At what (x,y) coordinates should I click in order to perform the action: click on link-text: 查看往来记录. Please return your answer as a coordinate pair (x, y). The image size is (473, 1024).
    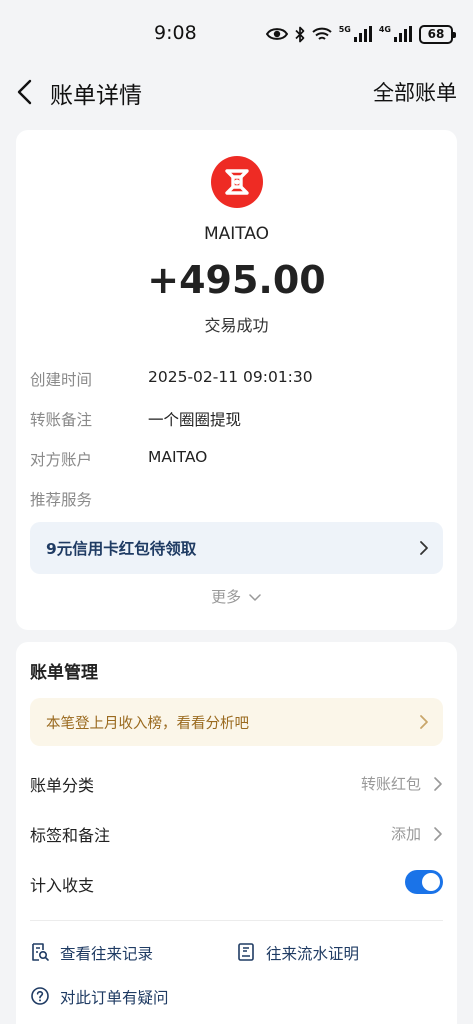
    Looking at the image, I should click on (107, 954).